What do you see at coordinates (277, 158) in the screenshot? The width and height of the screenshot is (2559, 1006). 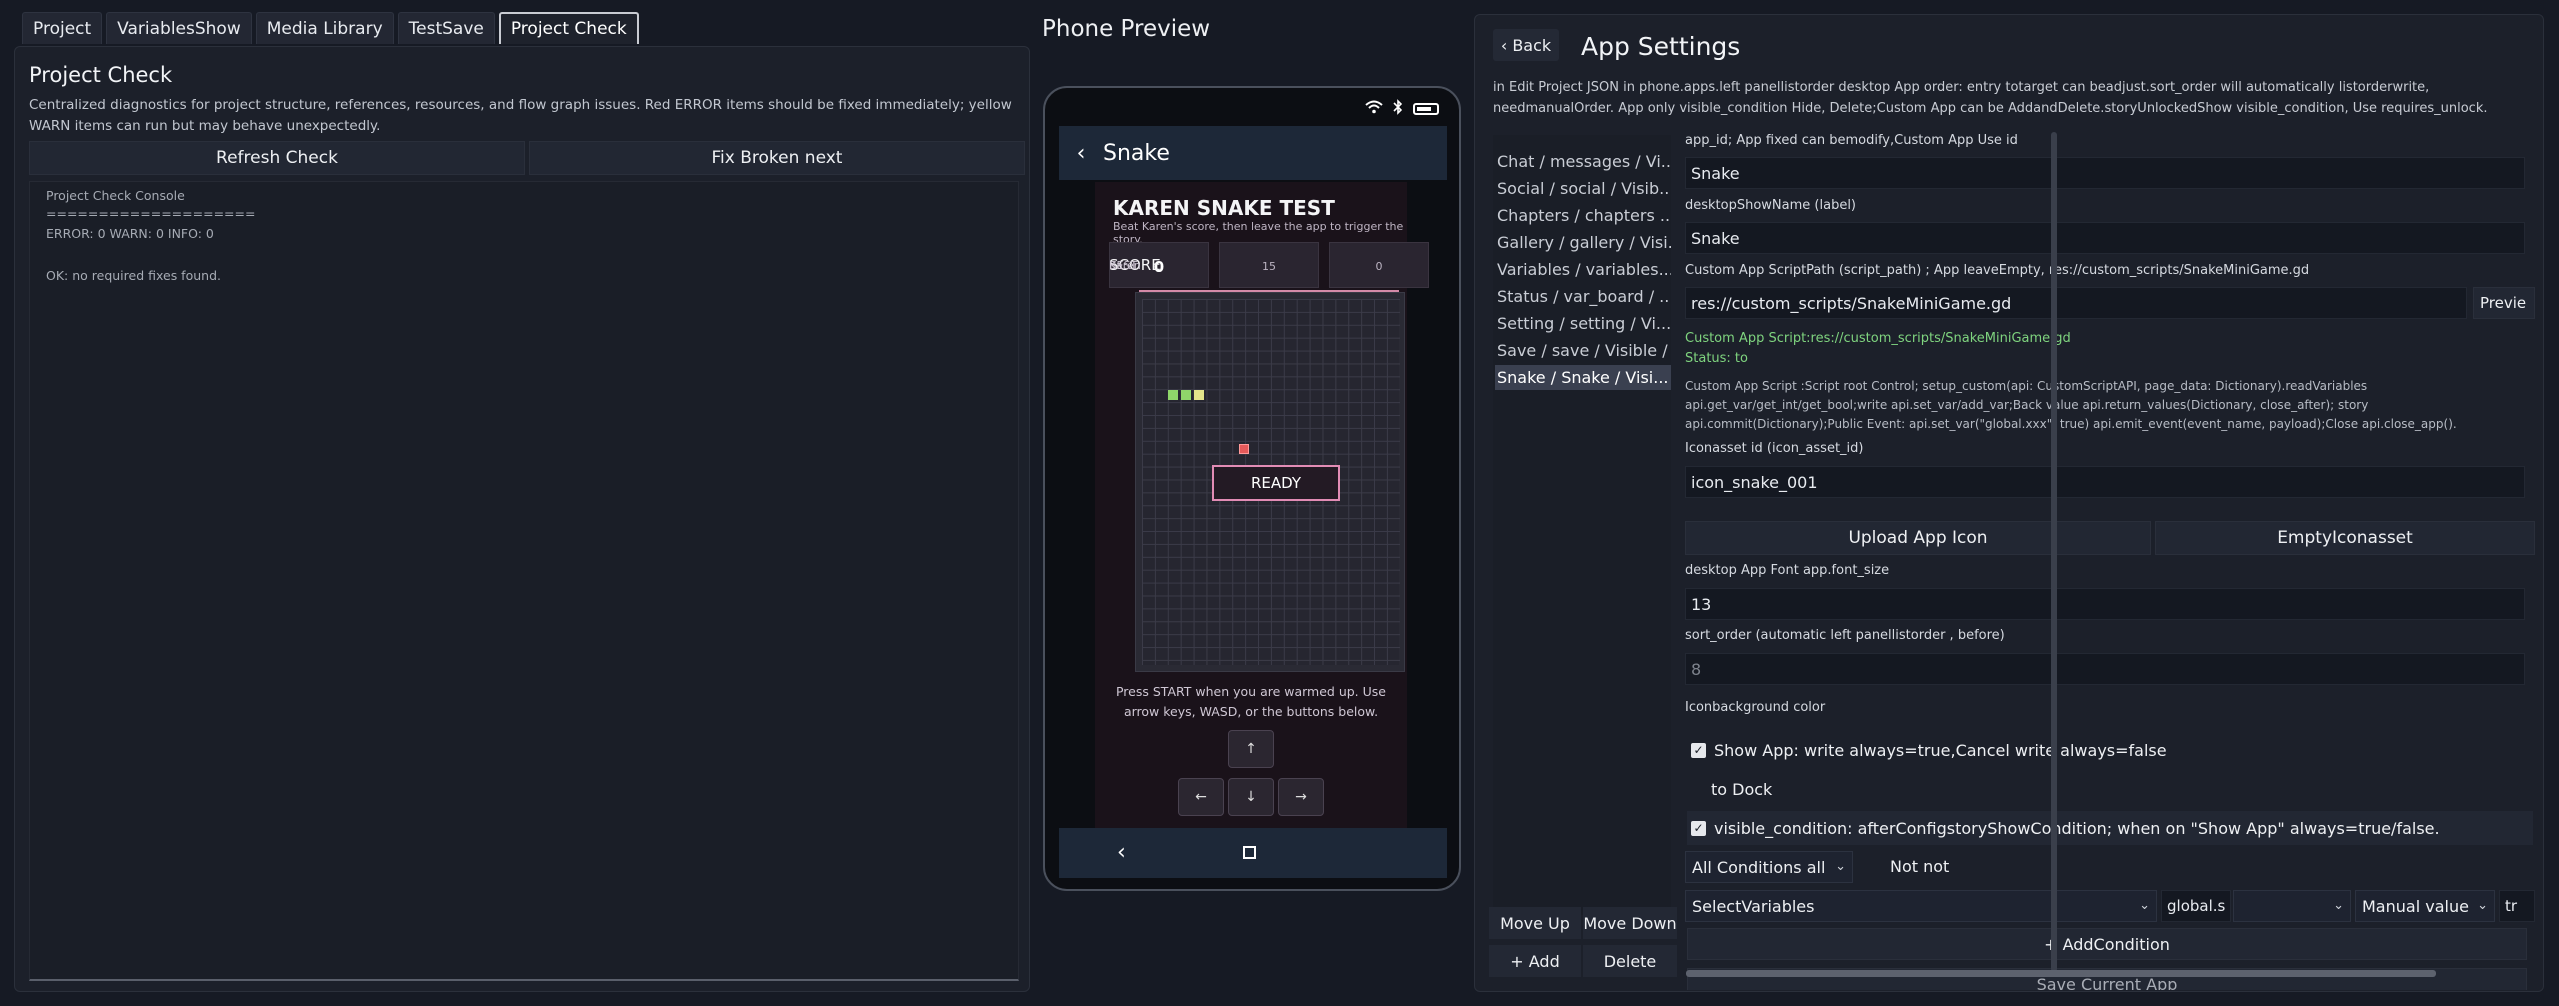 I see `refresh-check-button: Refresh Check` at bounding box center [277, 158].